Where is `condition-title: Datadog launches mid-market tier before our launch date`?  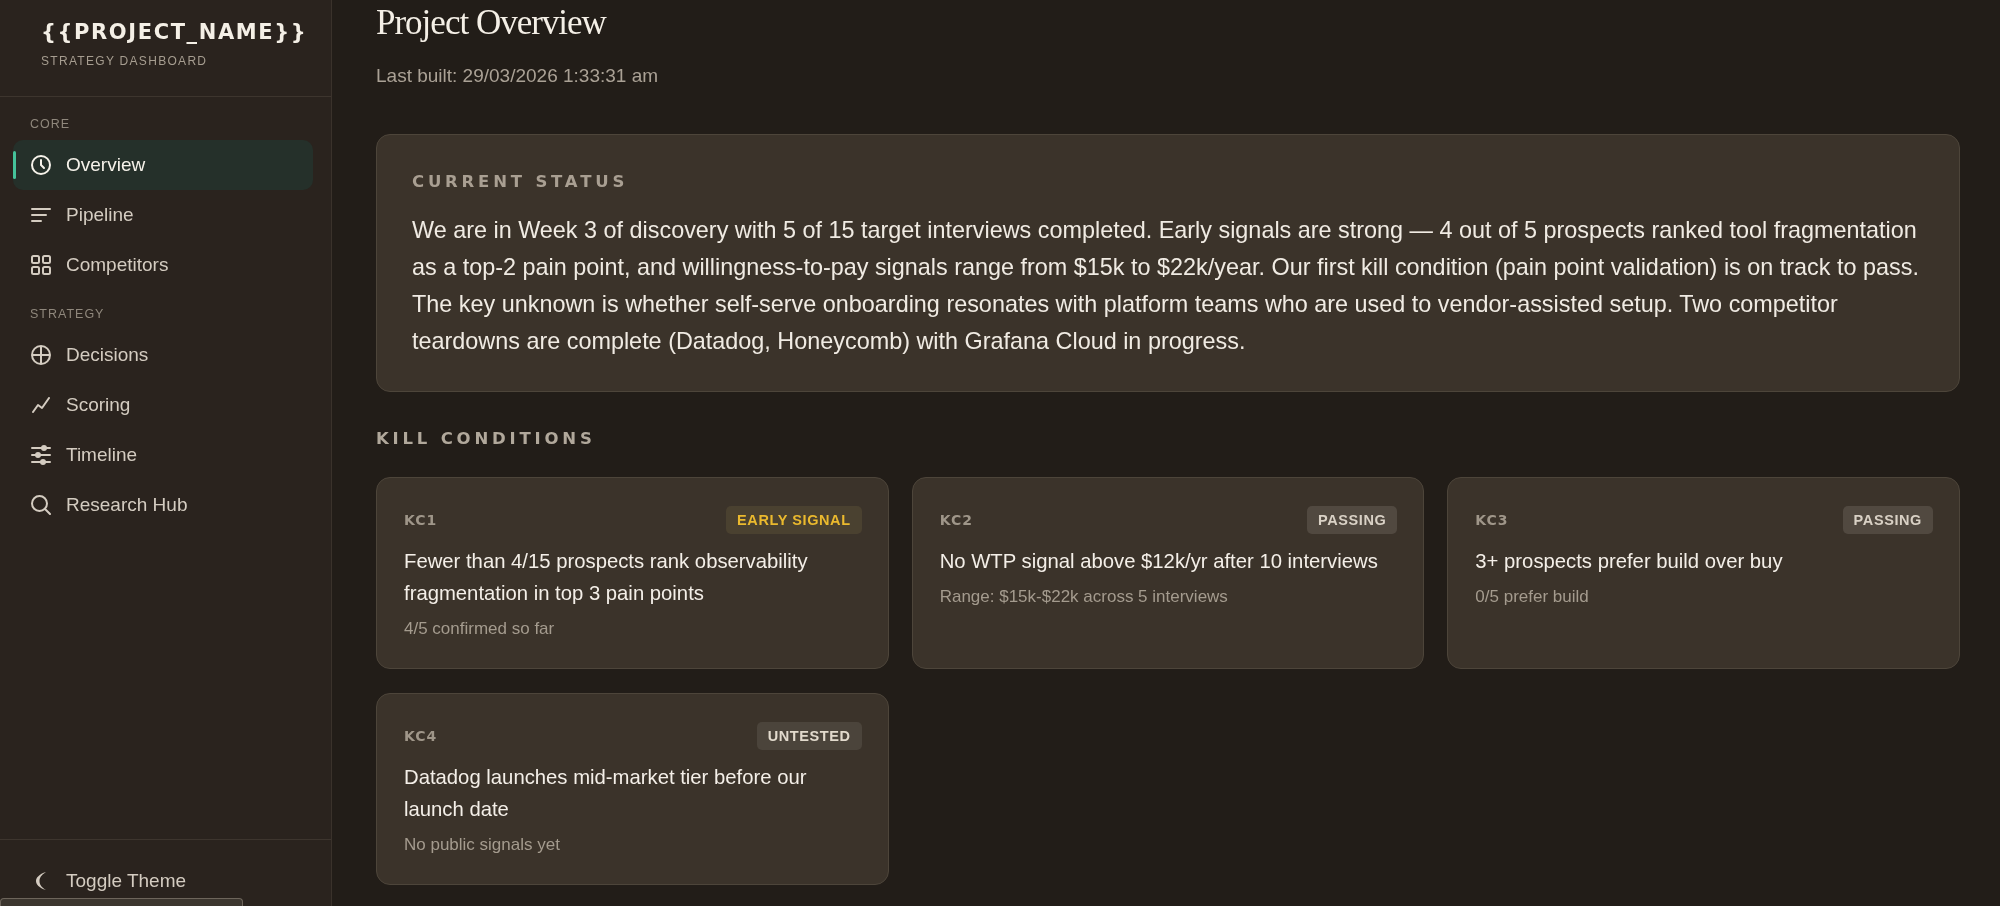 condition-title: Datadog launches mid-market tier before our launch date is located at coordinates (606, 793).